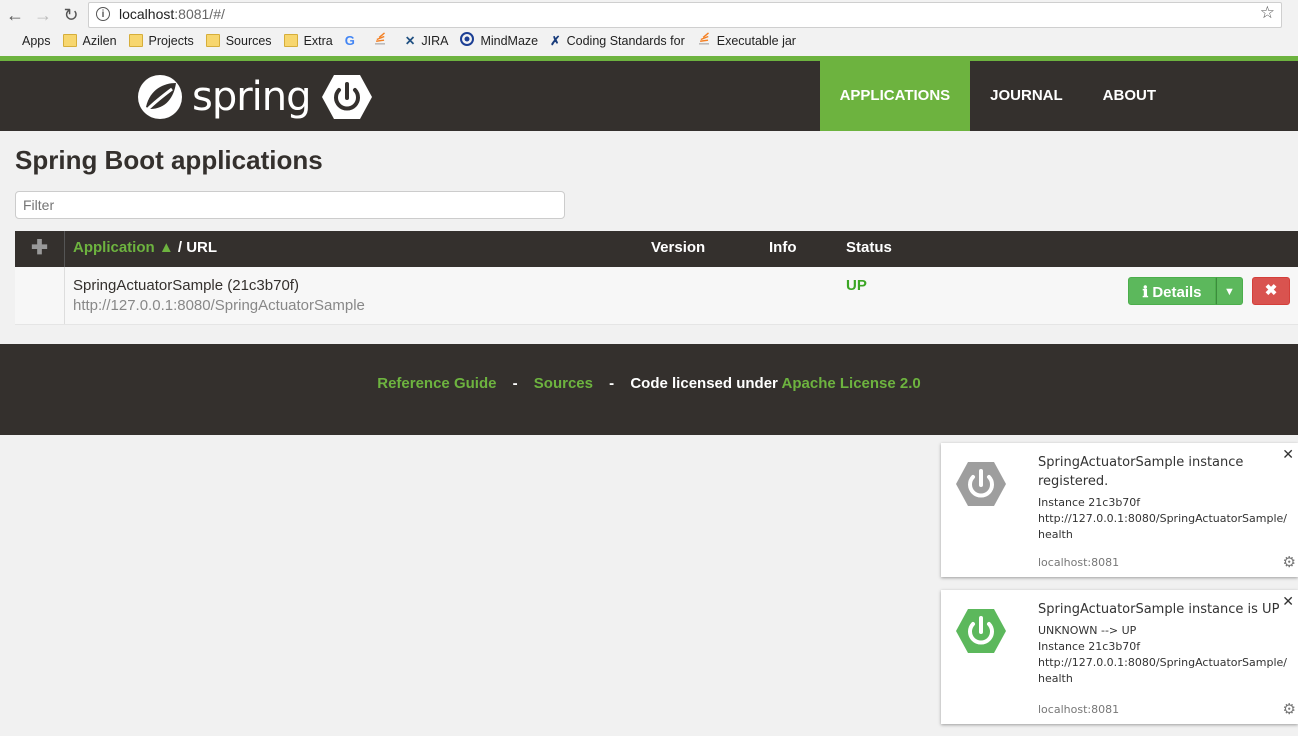 The image size is (1298, 736). What do you see at coordinates (756, 40) in the screenshot?
I see `bookmark-label: Executable jar` at bounding box center [756, 40].